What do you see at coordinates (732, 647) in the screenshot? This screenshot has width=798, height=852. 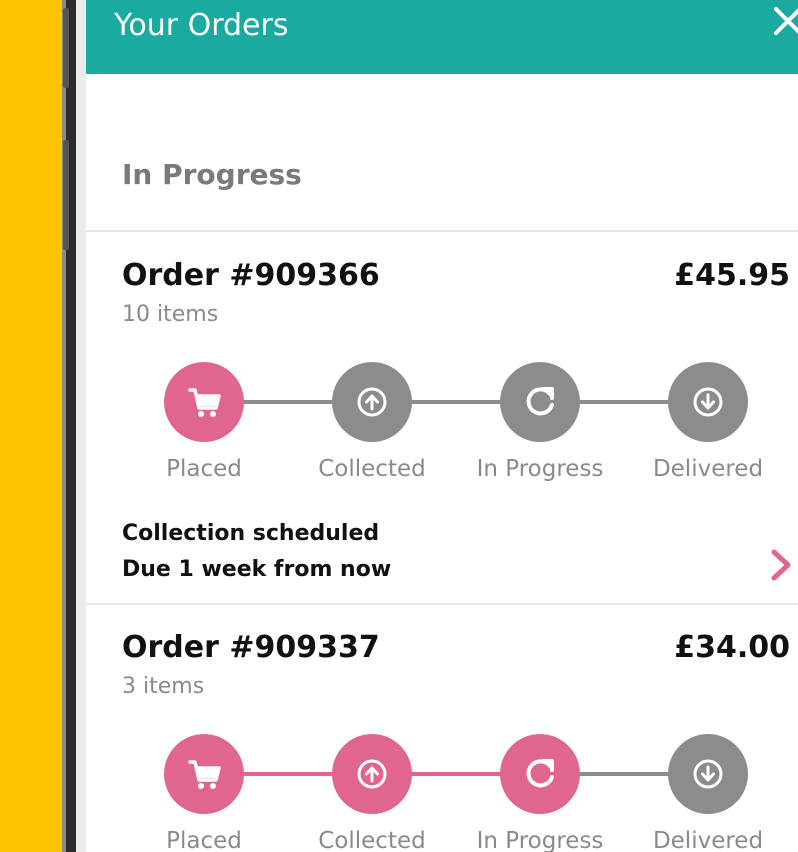 I see `order-price: £34.00` at bounding box center [732, 647].